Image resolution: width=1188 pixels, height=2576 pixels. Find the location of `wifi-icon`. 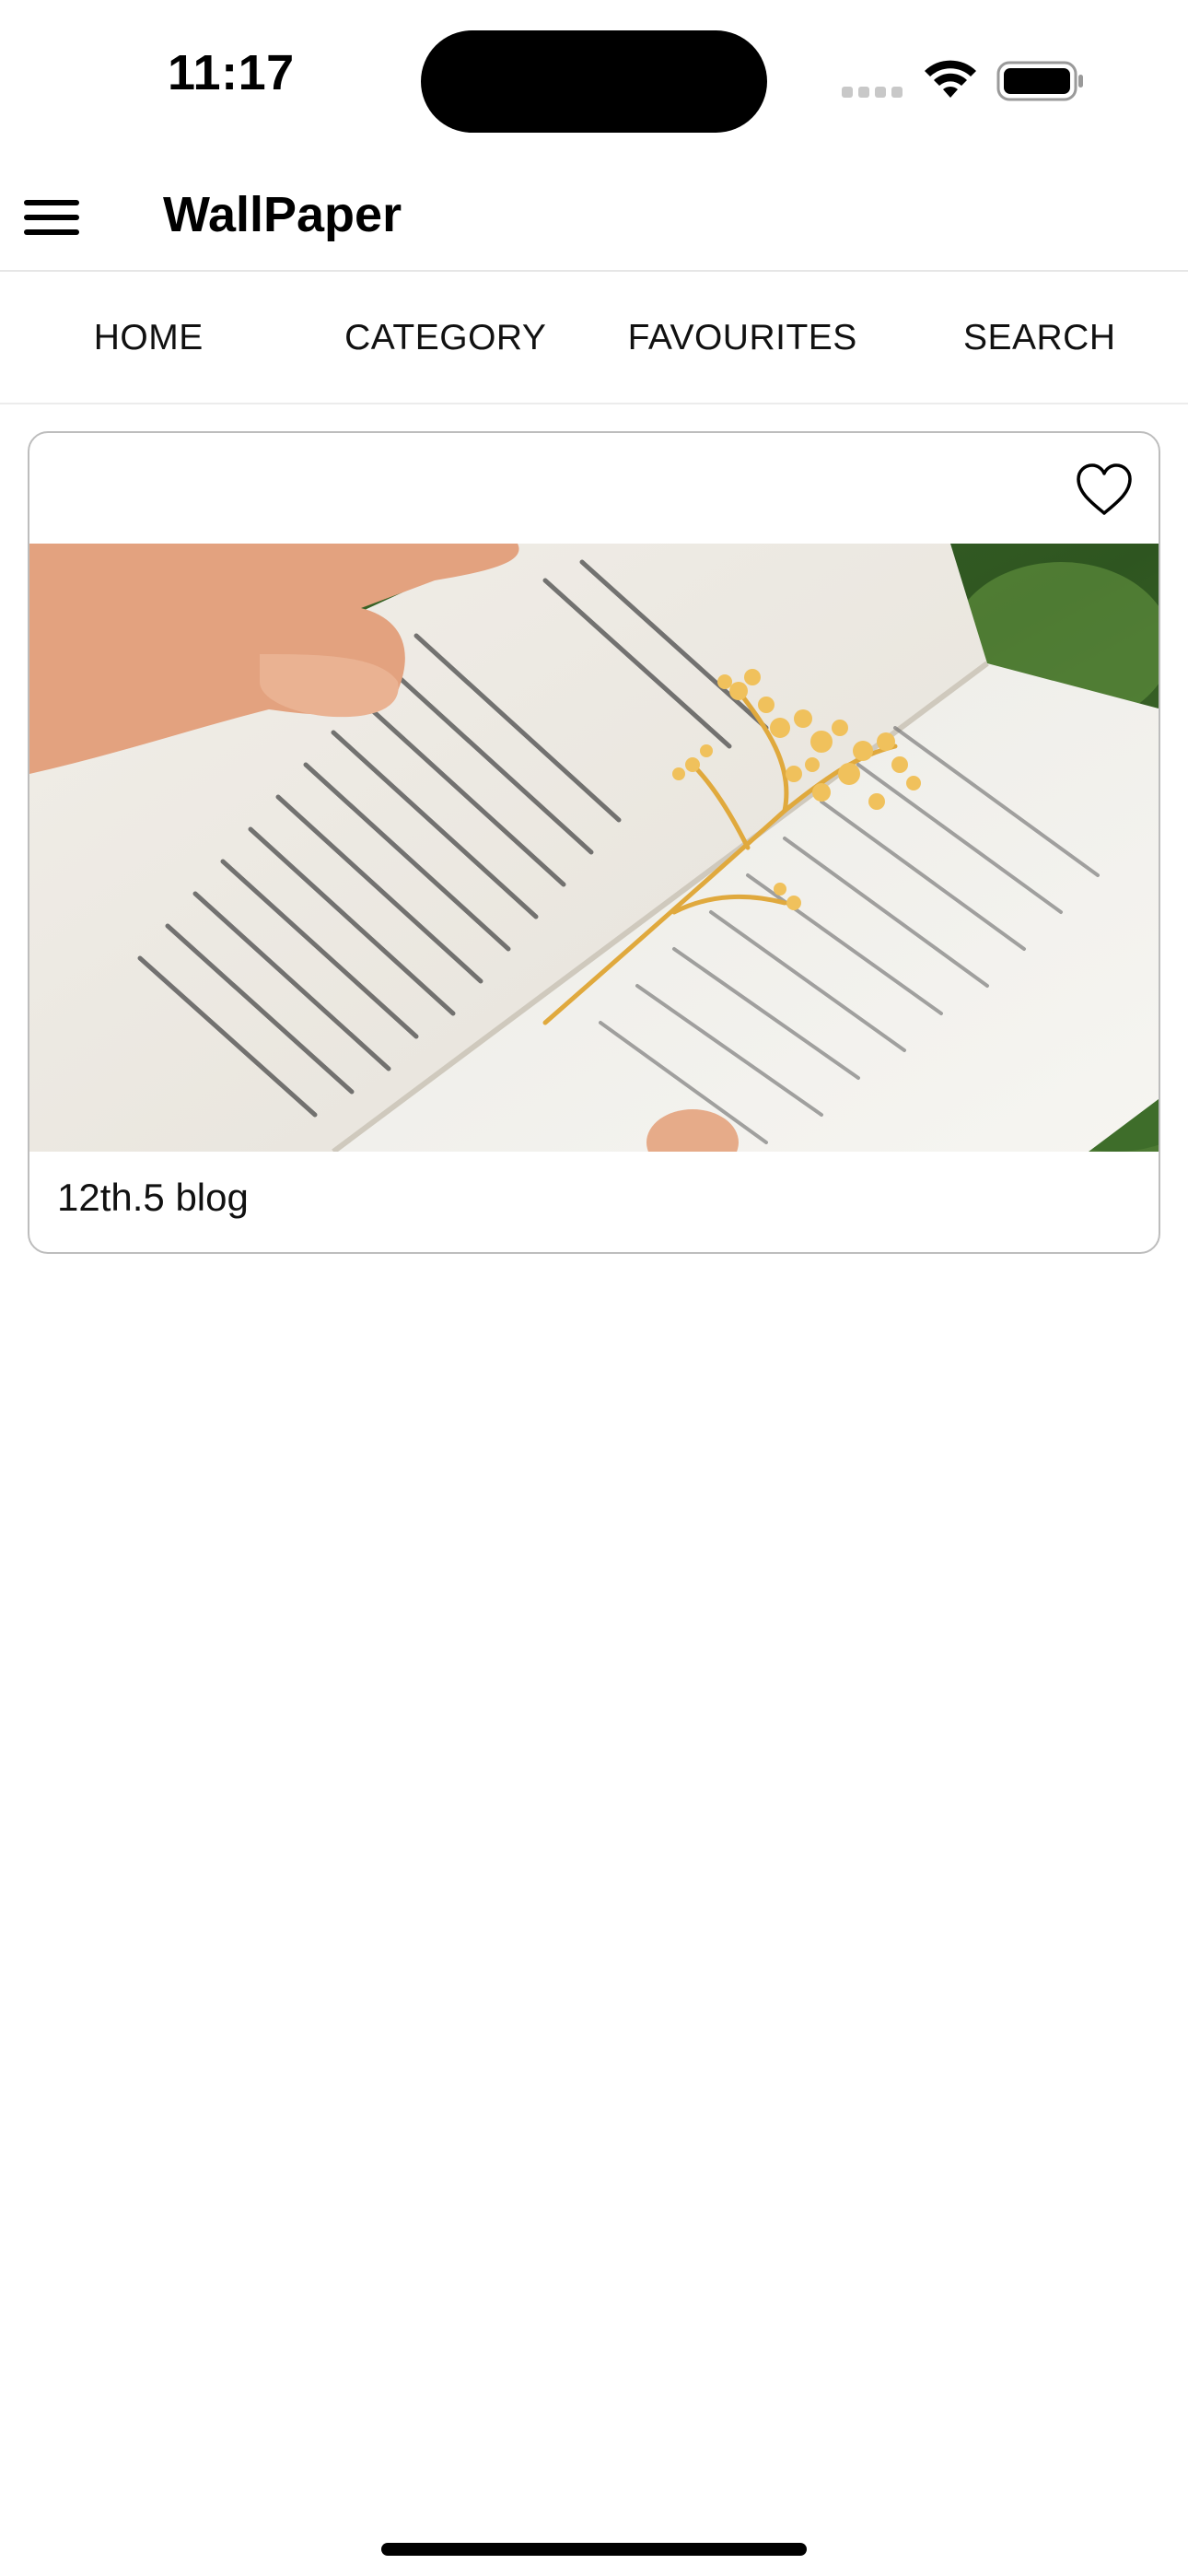

wifi-icon is located at coordinates (951, 79).